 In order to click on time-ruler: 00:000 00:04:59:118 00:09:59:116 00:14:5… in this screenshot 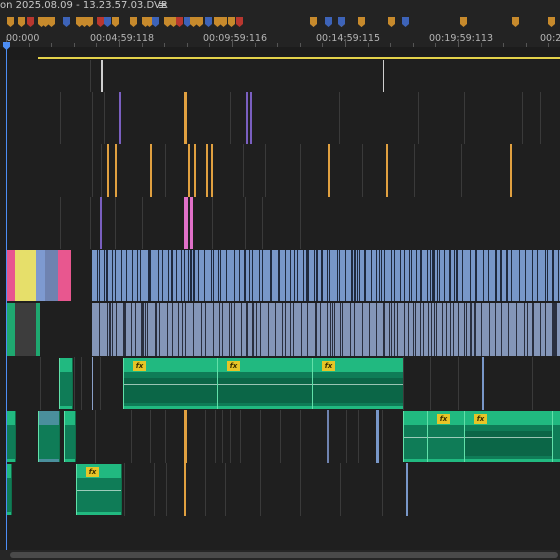, I will do `click(280, 39)`.